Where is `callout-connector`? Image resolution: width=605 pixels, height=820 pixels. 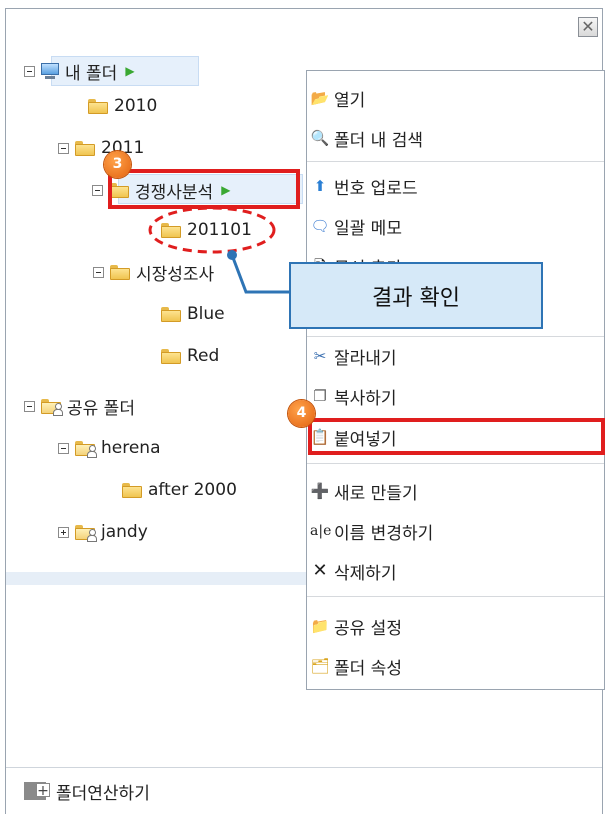
callout-connector is located at coordinates (260, 274).